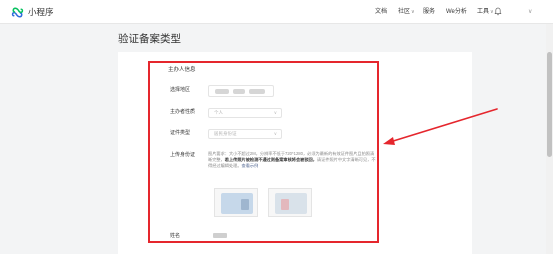 The width and height of the screenshot is (553, 254). I want to click on annotation-arrow-icon, so click(440, 126).